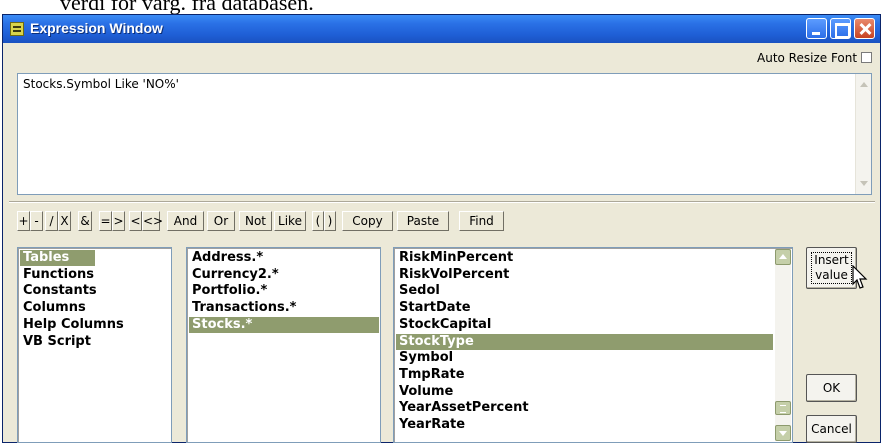  I want to click on divider, so click(442, 202).